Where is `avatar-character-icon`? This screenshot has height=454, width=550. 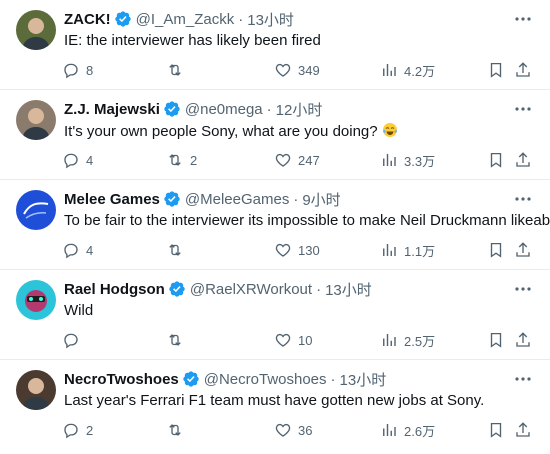 avatar-character-icon is located at coordinates (36, 300).